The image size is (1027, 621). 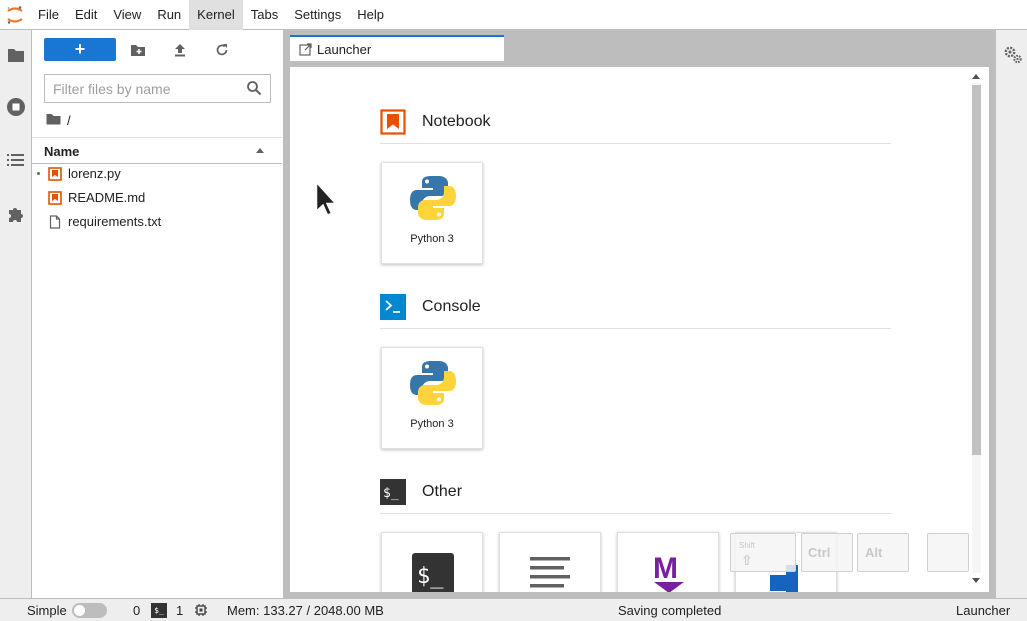 I want to click on file-filter-box, so click(x=157, y=88).